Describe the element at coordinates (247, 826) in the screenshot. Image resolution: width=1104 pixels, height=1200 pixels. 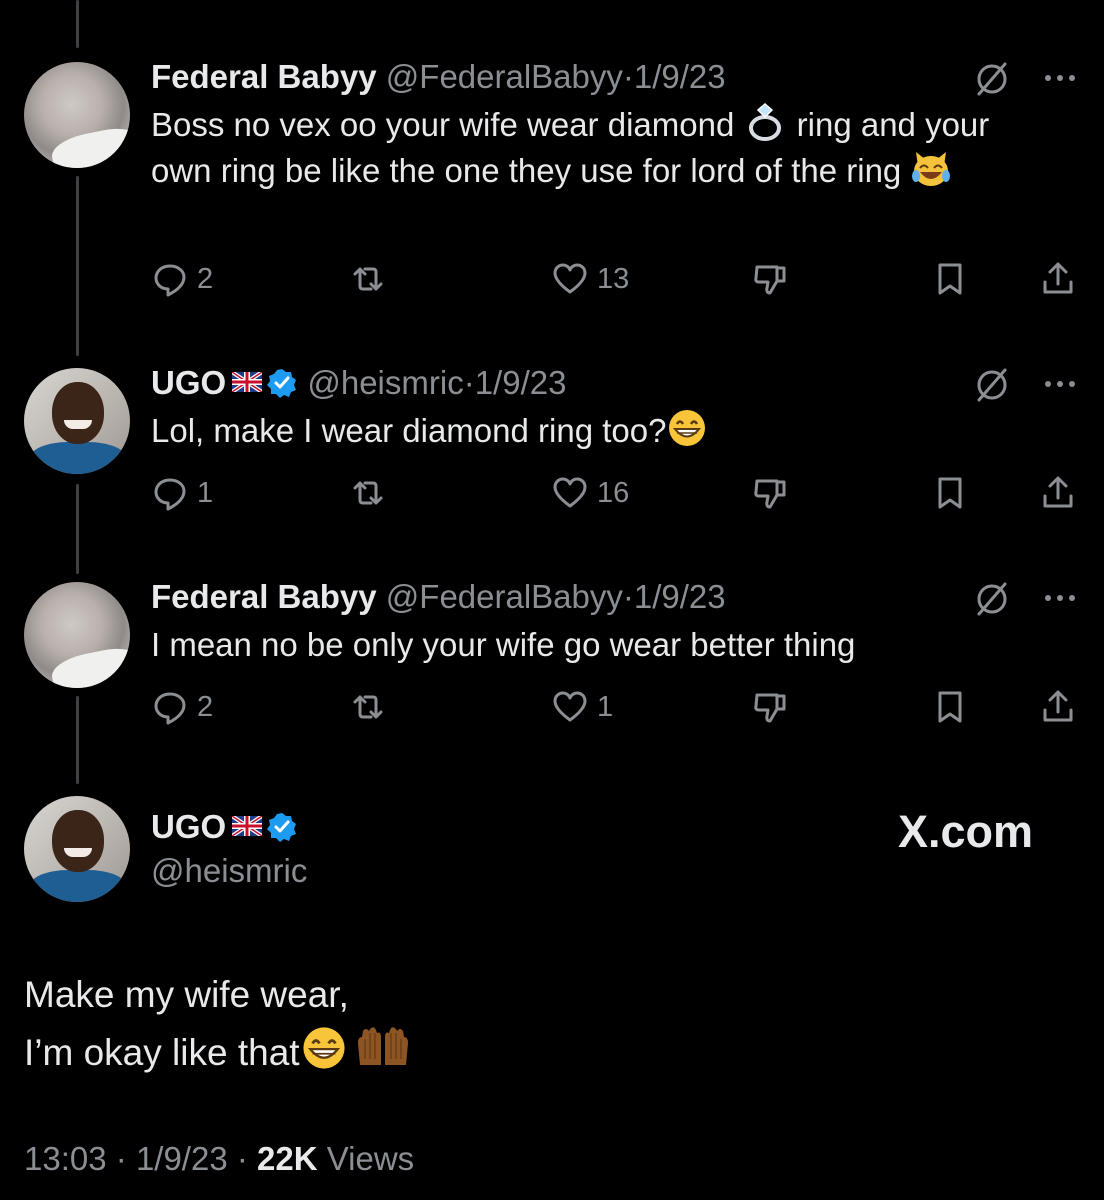
I see `uk-flag-icon` at that location.